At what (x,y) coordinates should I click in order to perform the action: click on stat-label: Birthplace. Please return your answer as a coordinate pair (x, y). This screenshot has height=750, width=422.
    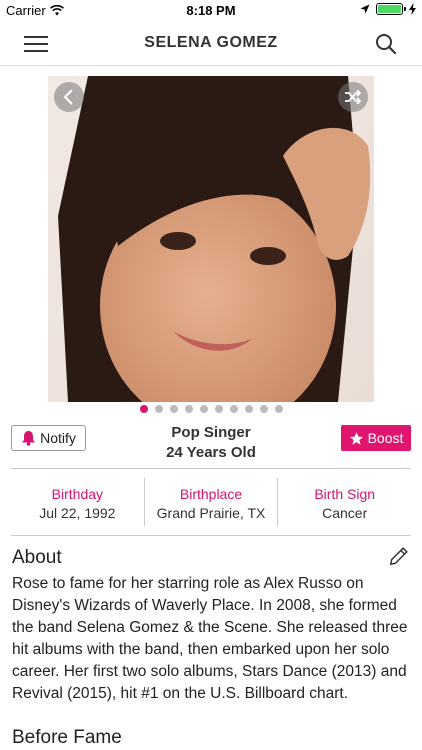
    Looking at the image, I should click on (211, 494).